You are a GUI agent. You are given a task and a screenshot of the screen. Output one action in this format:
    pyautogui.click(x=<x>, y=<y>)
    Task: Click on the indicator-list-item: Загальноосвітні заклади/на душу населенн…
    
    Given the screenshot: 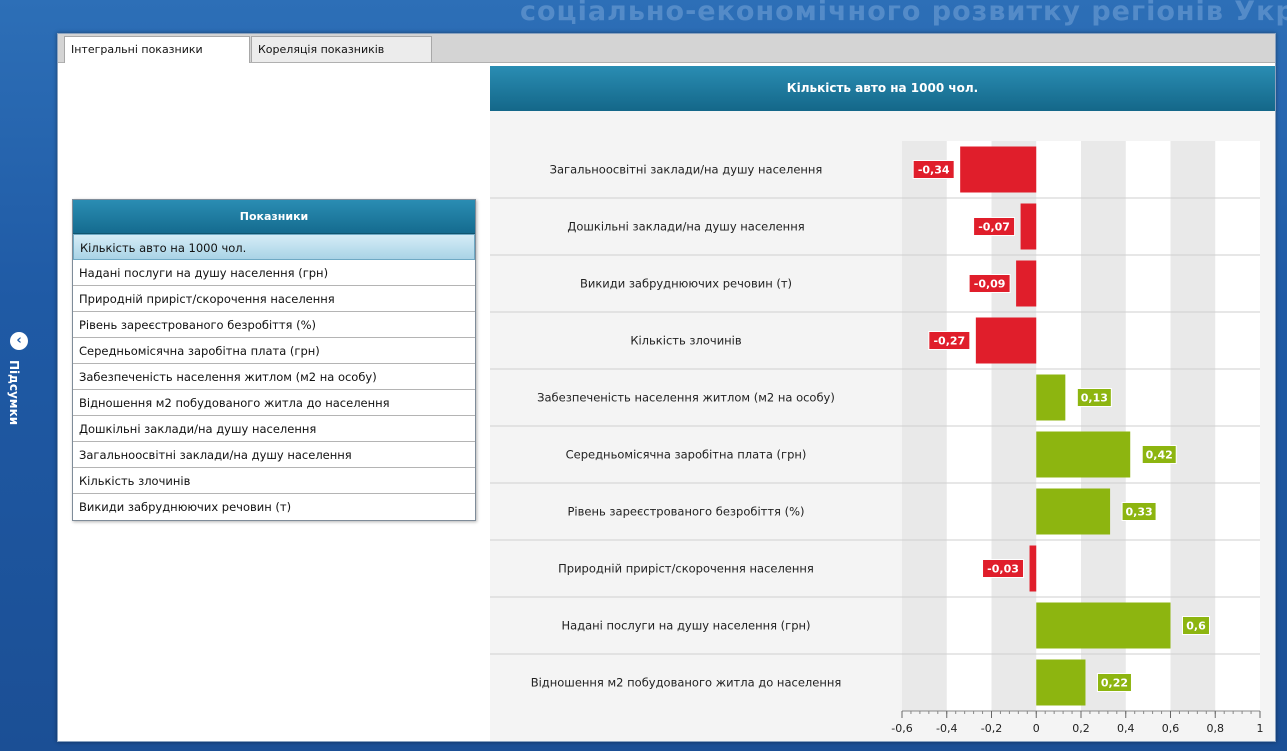 What is the action you would take?
    pyautogui.click(x=274, y=455)
    